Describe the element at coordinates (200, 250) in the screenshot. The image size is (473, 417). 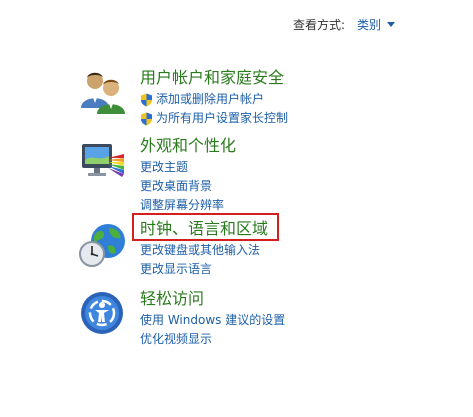
I see `change-keyboard-input-method-link: 更改键盘或其他输入法` at that location.